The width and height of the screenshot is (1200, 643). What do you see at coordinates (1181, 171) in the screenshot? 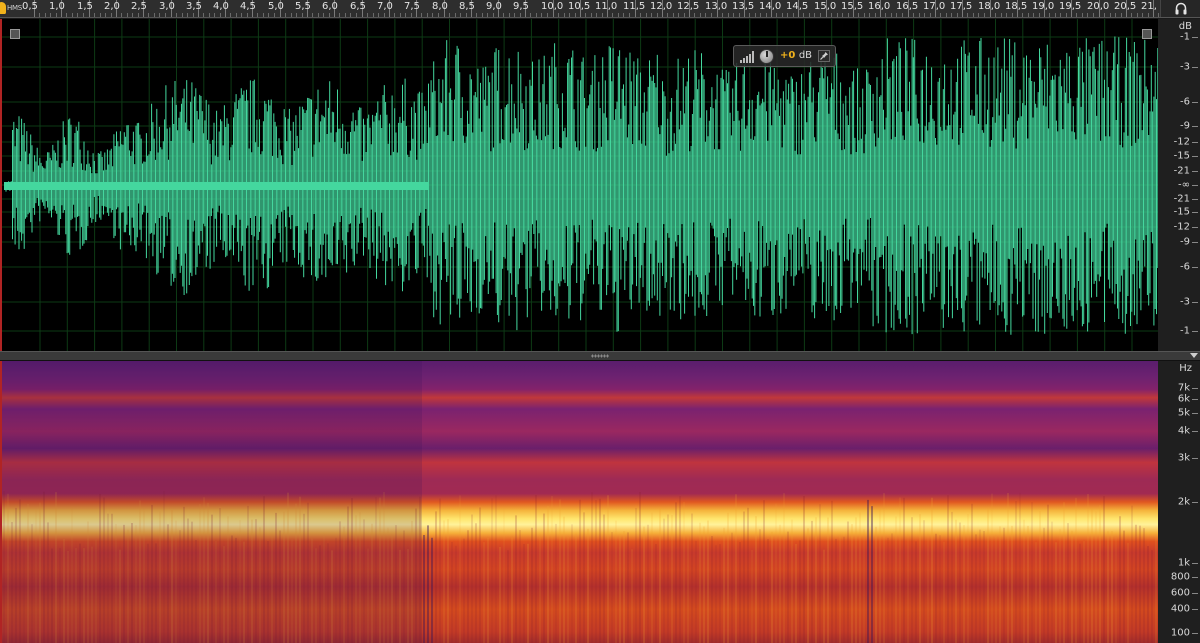
I see `amplitude-label: -21` at bounding box center [1181, 171].